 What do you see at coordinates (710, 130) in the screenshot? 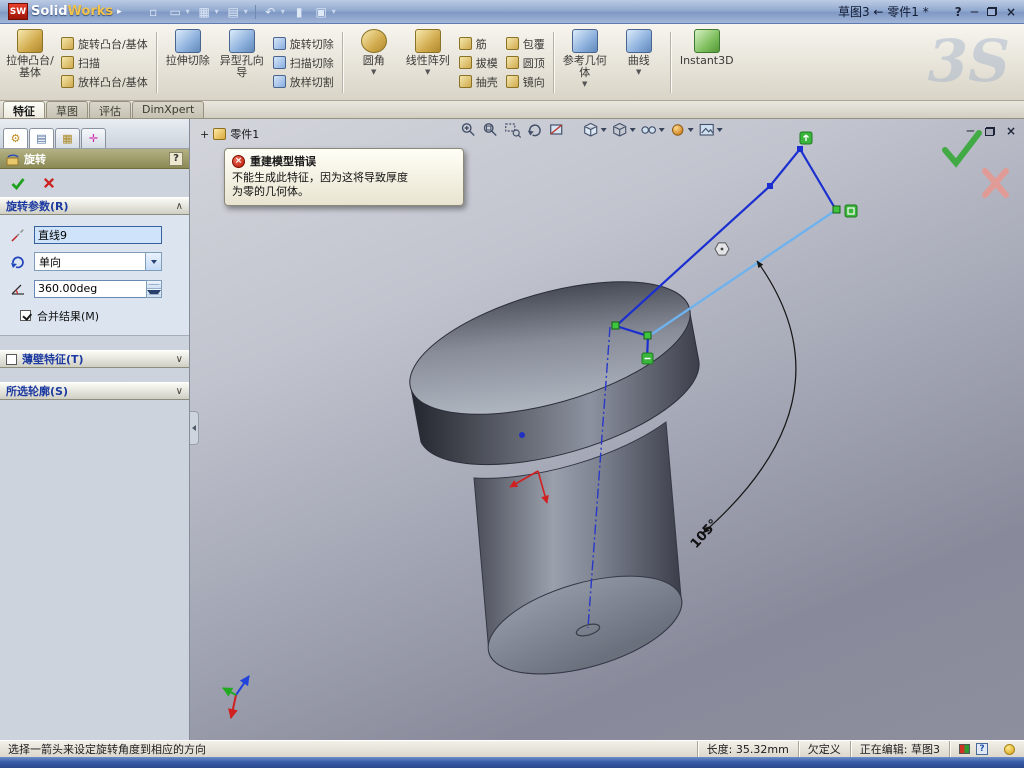
I see `scene-icon` at bounding box center [710, 130].